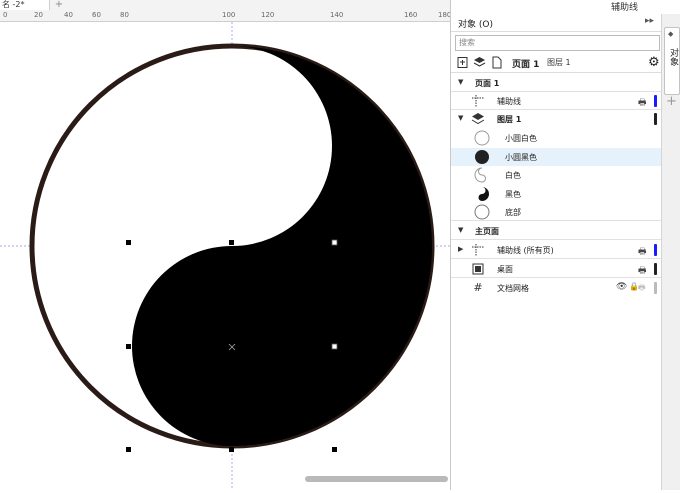  Describe the element at coordinates (671, 101) in the screenshot. I see `add-docker-button: +` at that location.